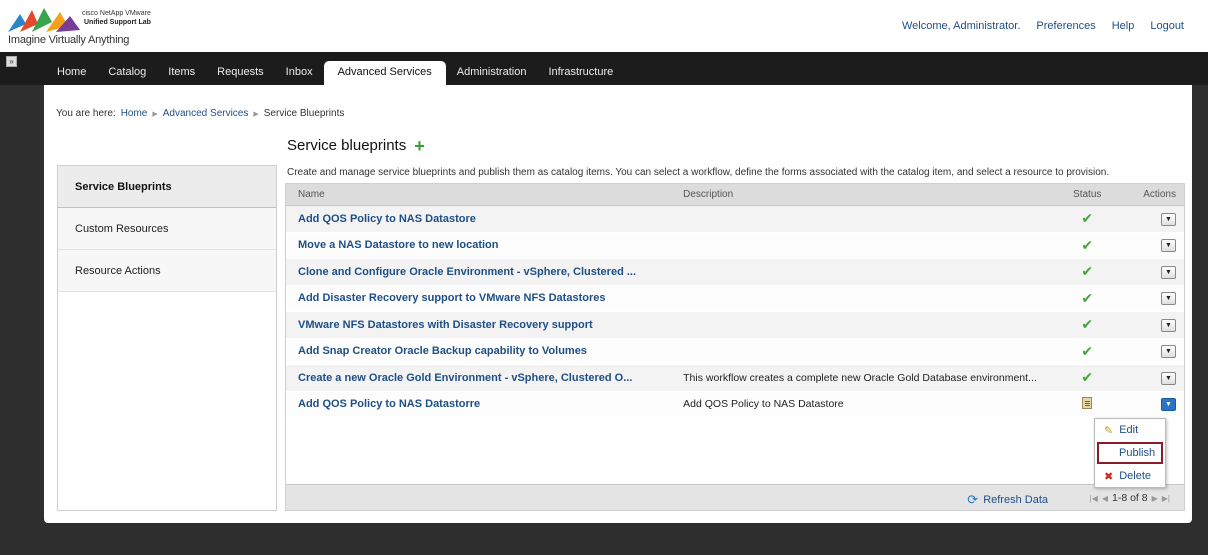 Image resolution: width=1208 pixels, height=555 pixels. Describe the element at coordinates (206, 113) in the screenshot. I see `breadcrumb-advanced-services: Advanced Services` at that location.